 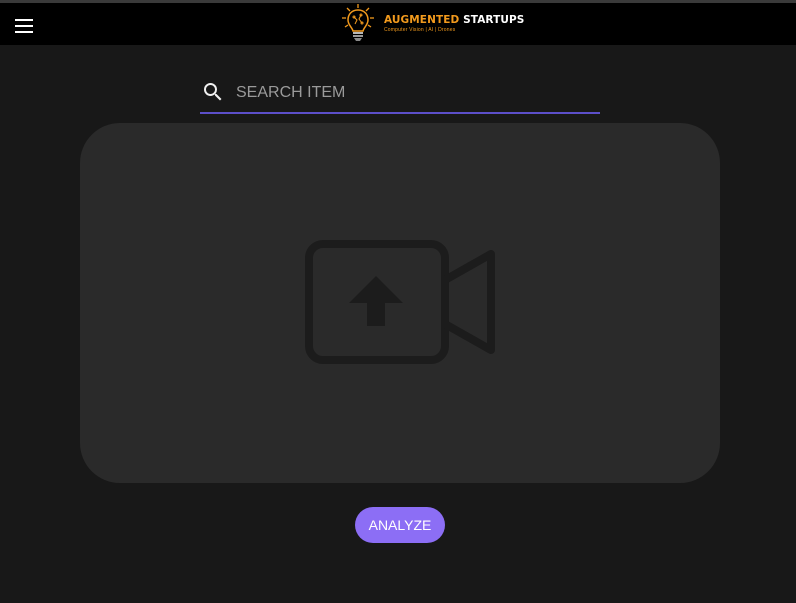 I want to click on hamburger-menu-icon, so click(x=24, y=26).